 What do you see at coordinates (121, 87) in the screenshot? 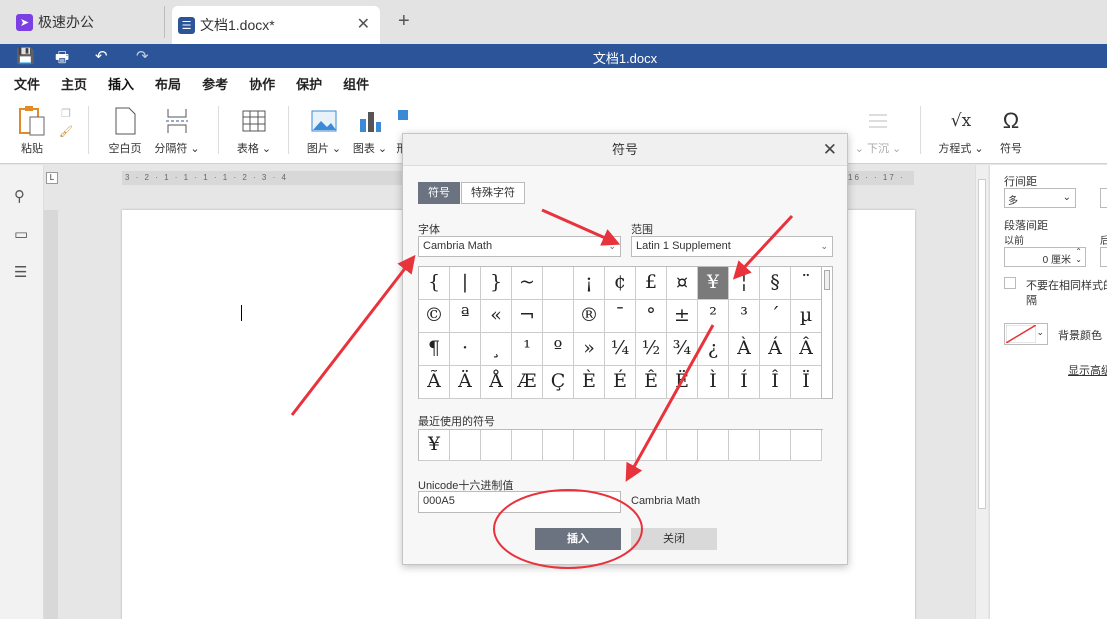
I see `menu-insert: 插入` at bounding box center [121, 87].